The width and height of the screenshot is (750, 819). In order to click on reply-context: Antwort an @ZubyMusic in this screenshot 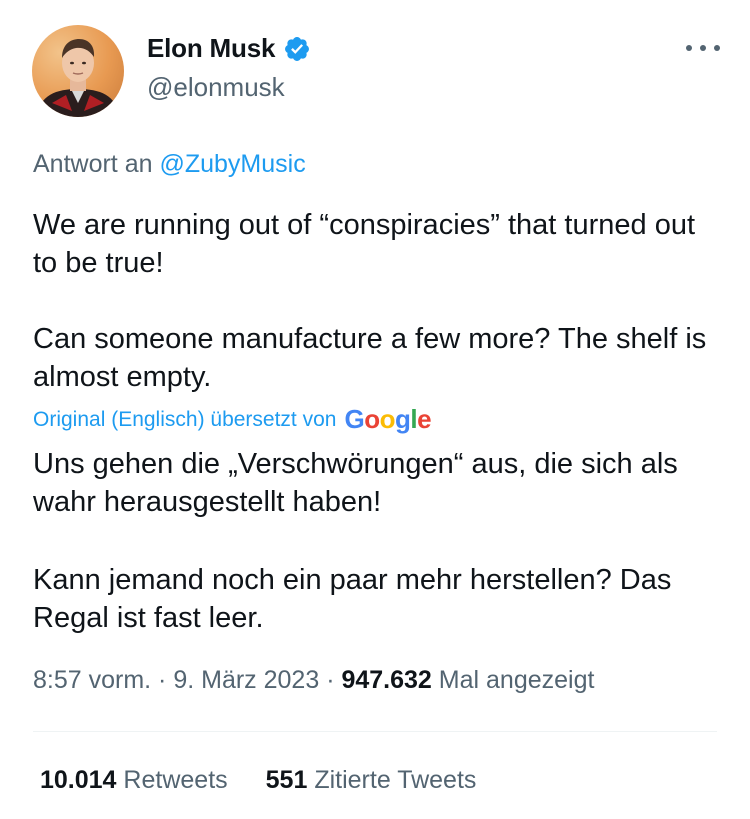, I will do `click(169, 164)`.